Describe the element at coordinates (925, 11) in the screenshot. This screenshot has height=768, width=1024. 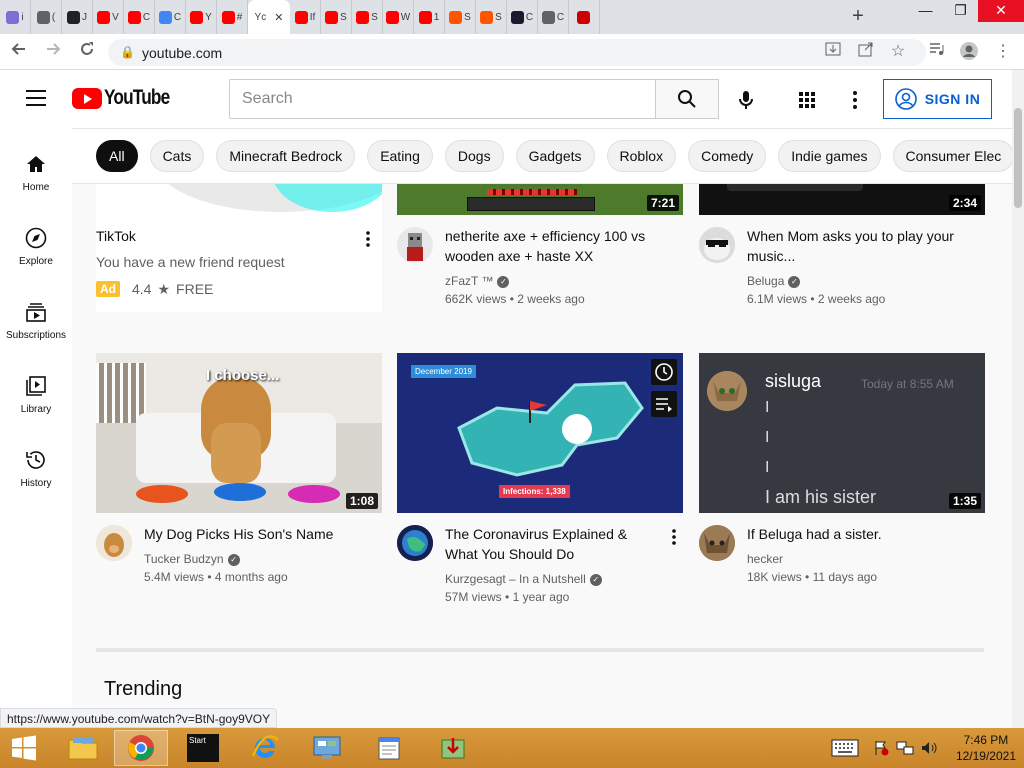
I see `minimize-button: —` at that location.